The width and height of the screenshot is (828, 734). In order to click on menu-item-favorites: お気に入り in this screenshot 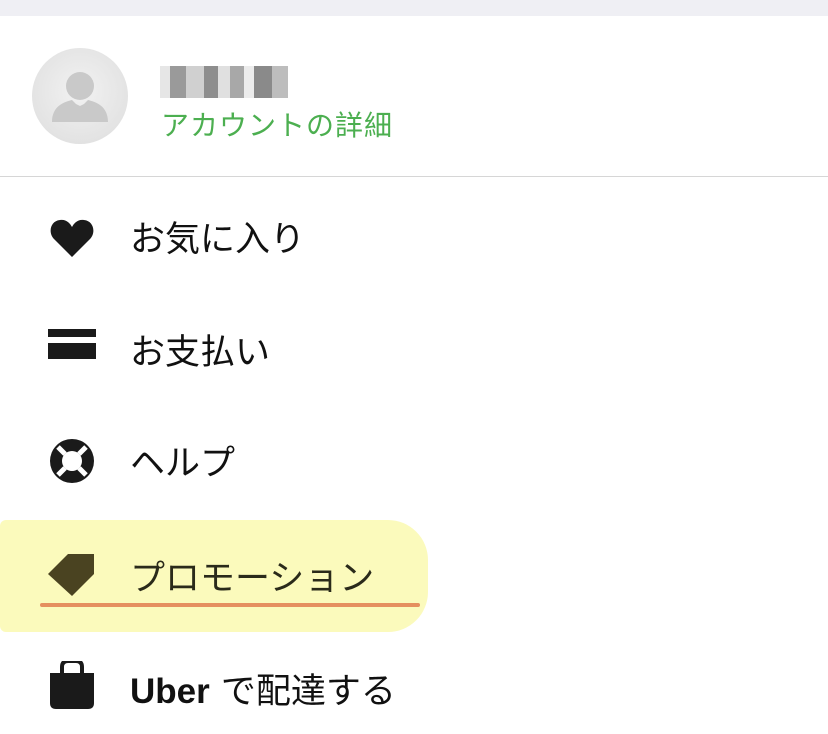, I will do `click(414, 232)`.